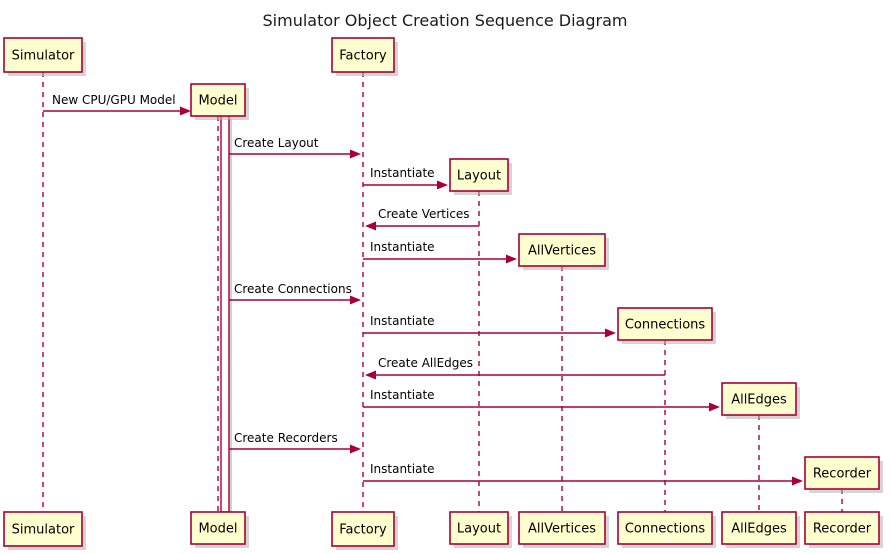 This screenshot has width=891, height=554. I want to click on participant-simulator-top-label: Simulator, so click(43, 56).